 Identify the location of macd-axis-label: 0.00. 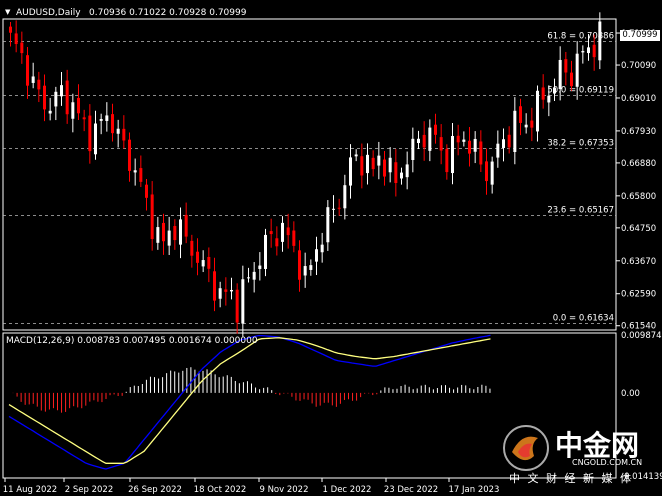
(630, 394).